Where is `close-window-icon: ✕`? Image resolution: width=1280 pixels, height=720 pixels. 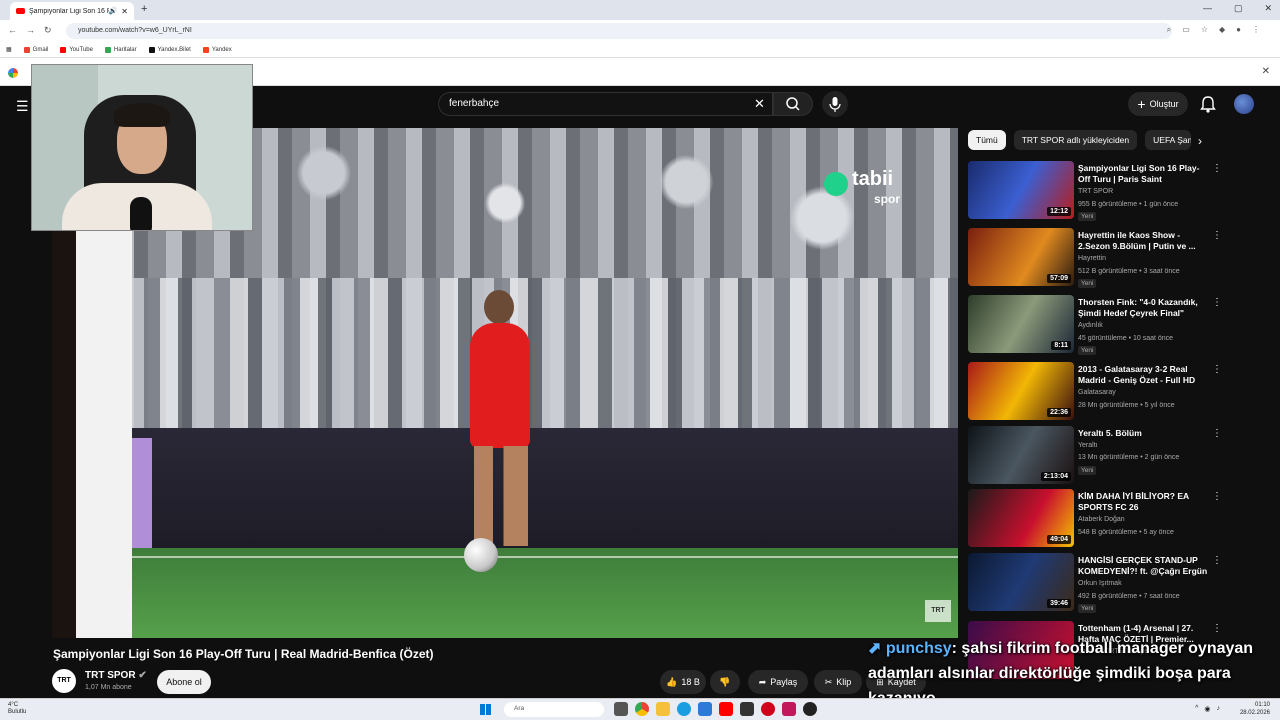
close-window-icon: ✕ is located at coordinates (1268, 8).